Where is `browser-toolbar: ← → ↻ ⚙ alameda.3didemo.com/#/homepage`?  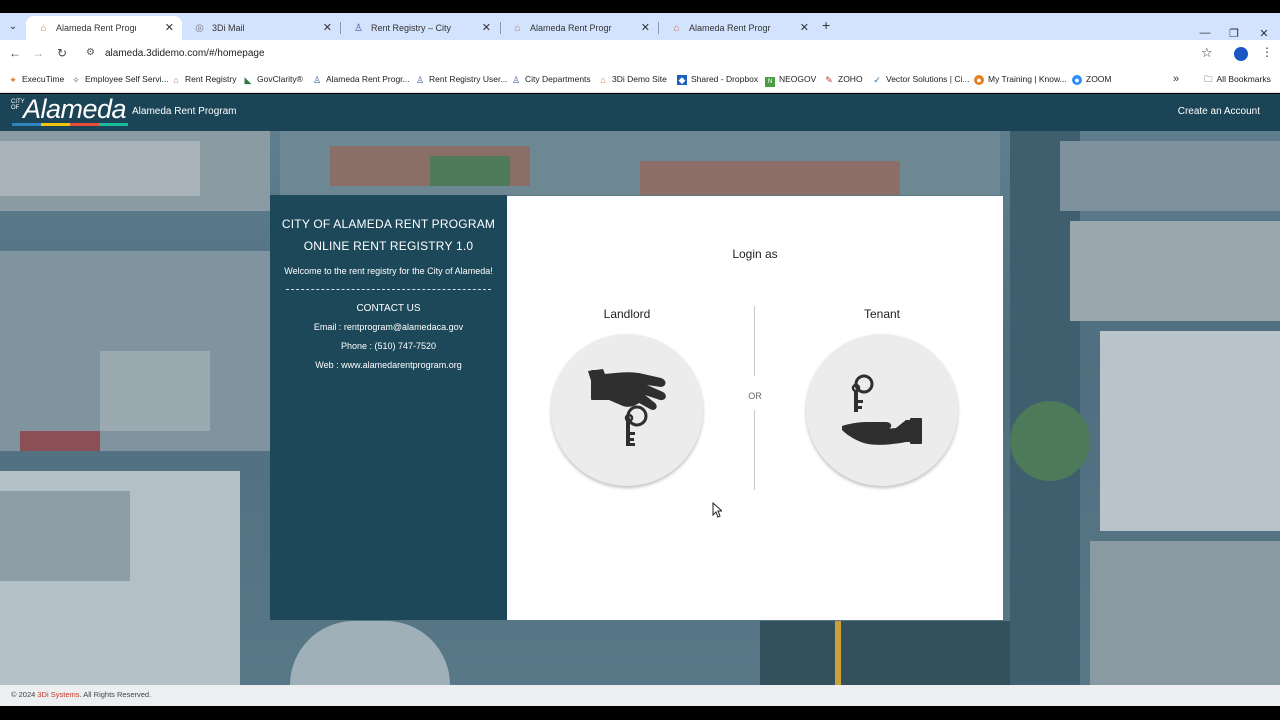
browser-toolbar: ← → ↻ ⚙ alameda.3didemo.com/#/homepage is located at coordinates (640, 54).